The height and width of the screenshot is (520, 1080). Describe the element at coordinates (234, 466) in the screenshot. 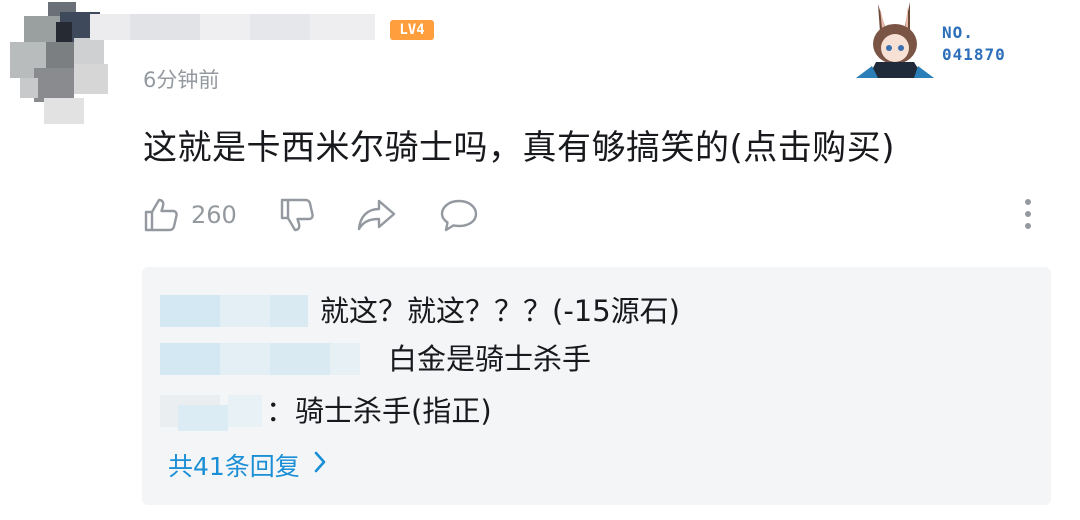

I see `view-all-replies-label: 共41条回复` at that location.